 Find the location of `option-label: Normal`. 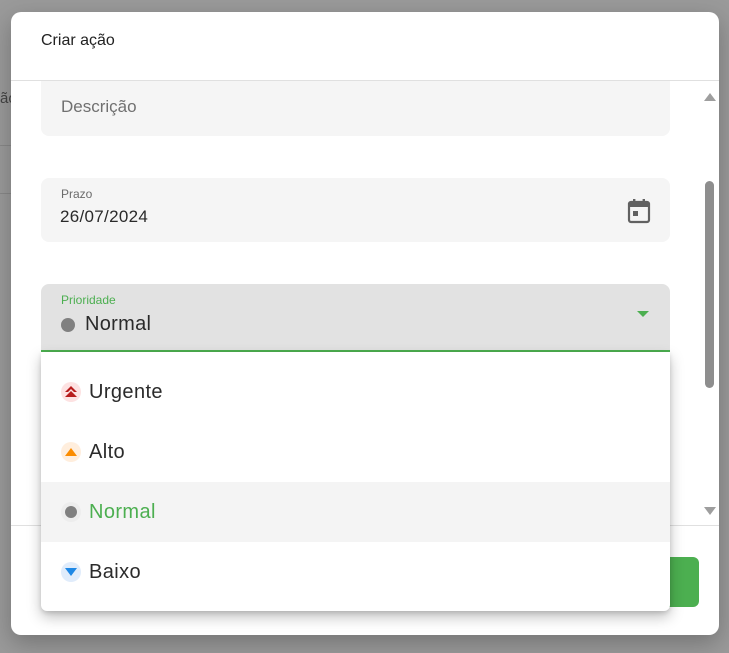

option-label: Normal is located at coordinates (122, 511).